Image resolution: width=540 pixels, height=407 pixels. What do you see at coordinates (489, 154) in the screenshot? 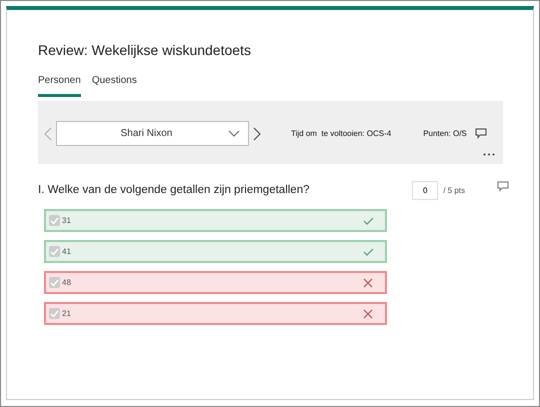
I see `more-icon` at bounding box center [489, 154].